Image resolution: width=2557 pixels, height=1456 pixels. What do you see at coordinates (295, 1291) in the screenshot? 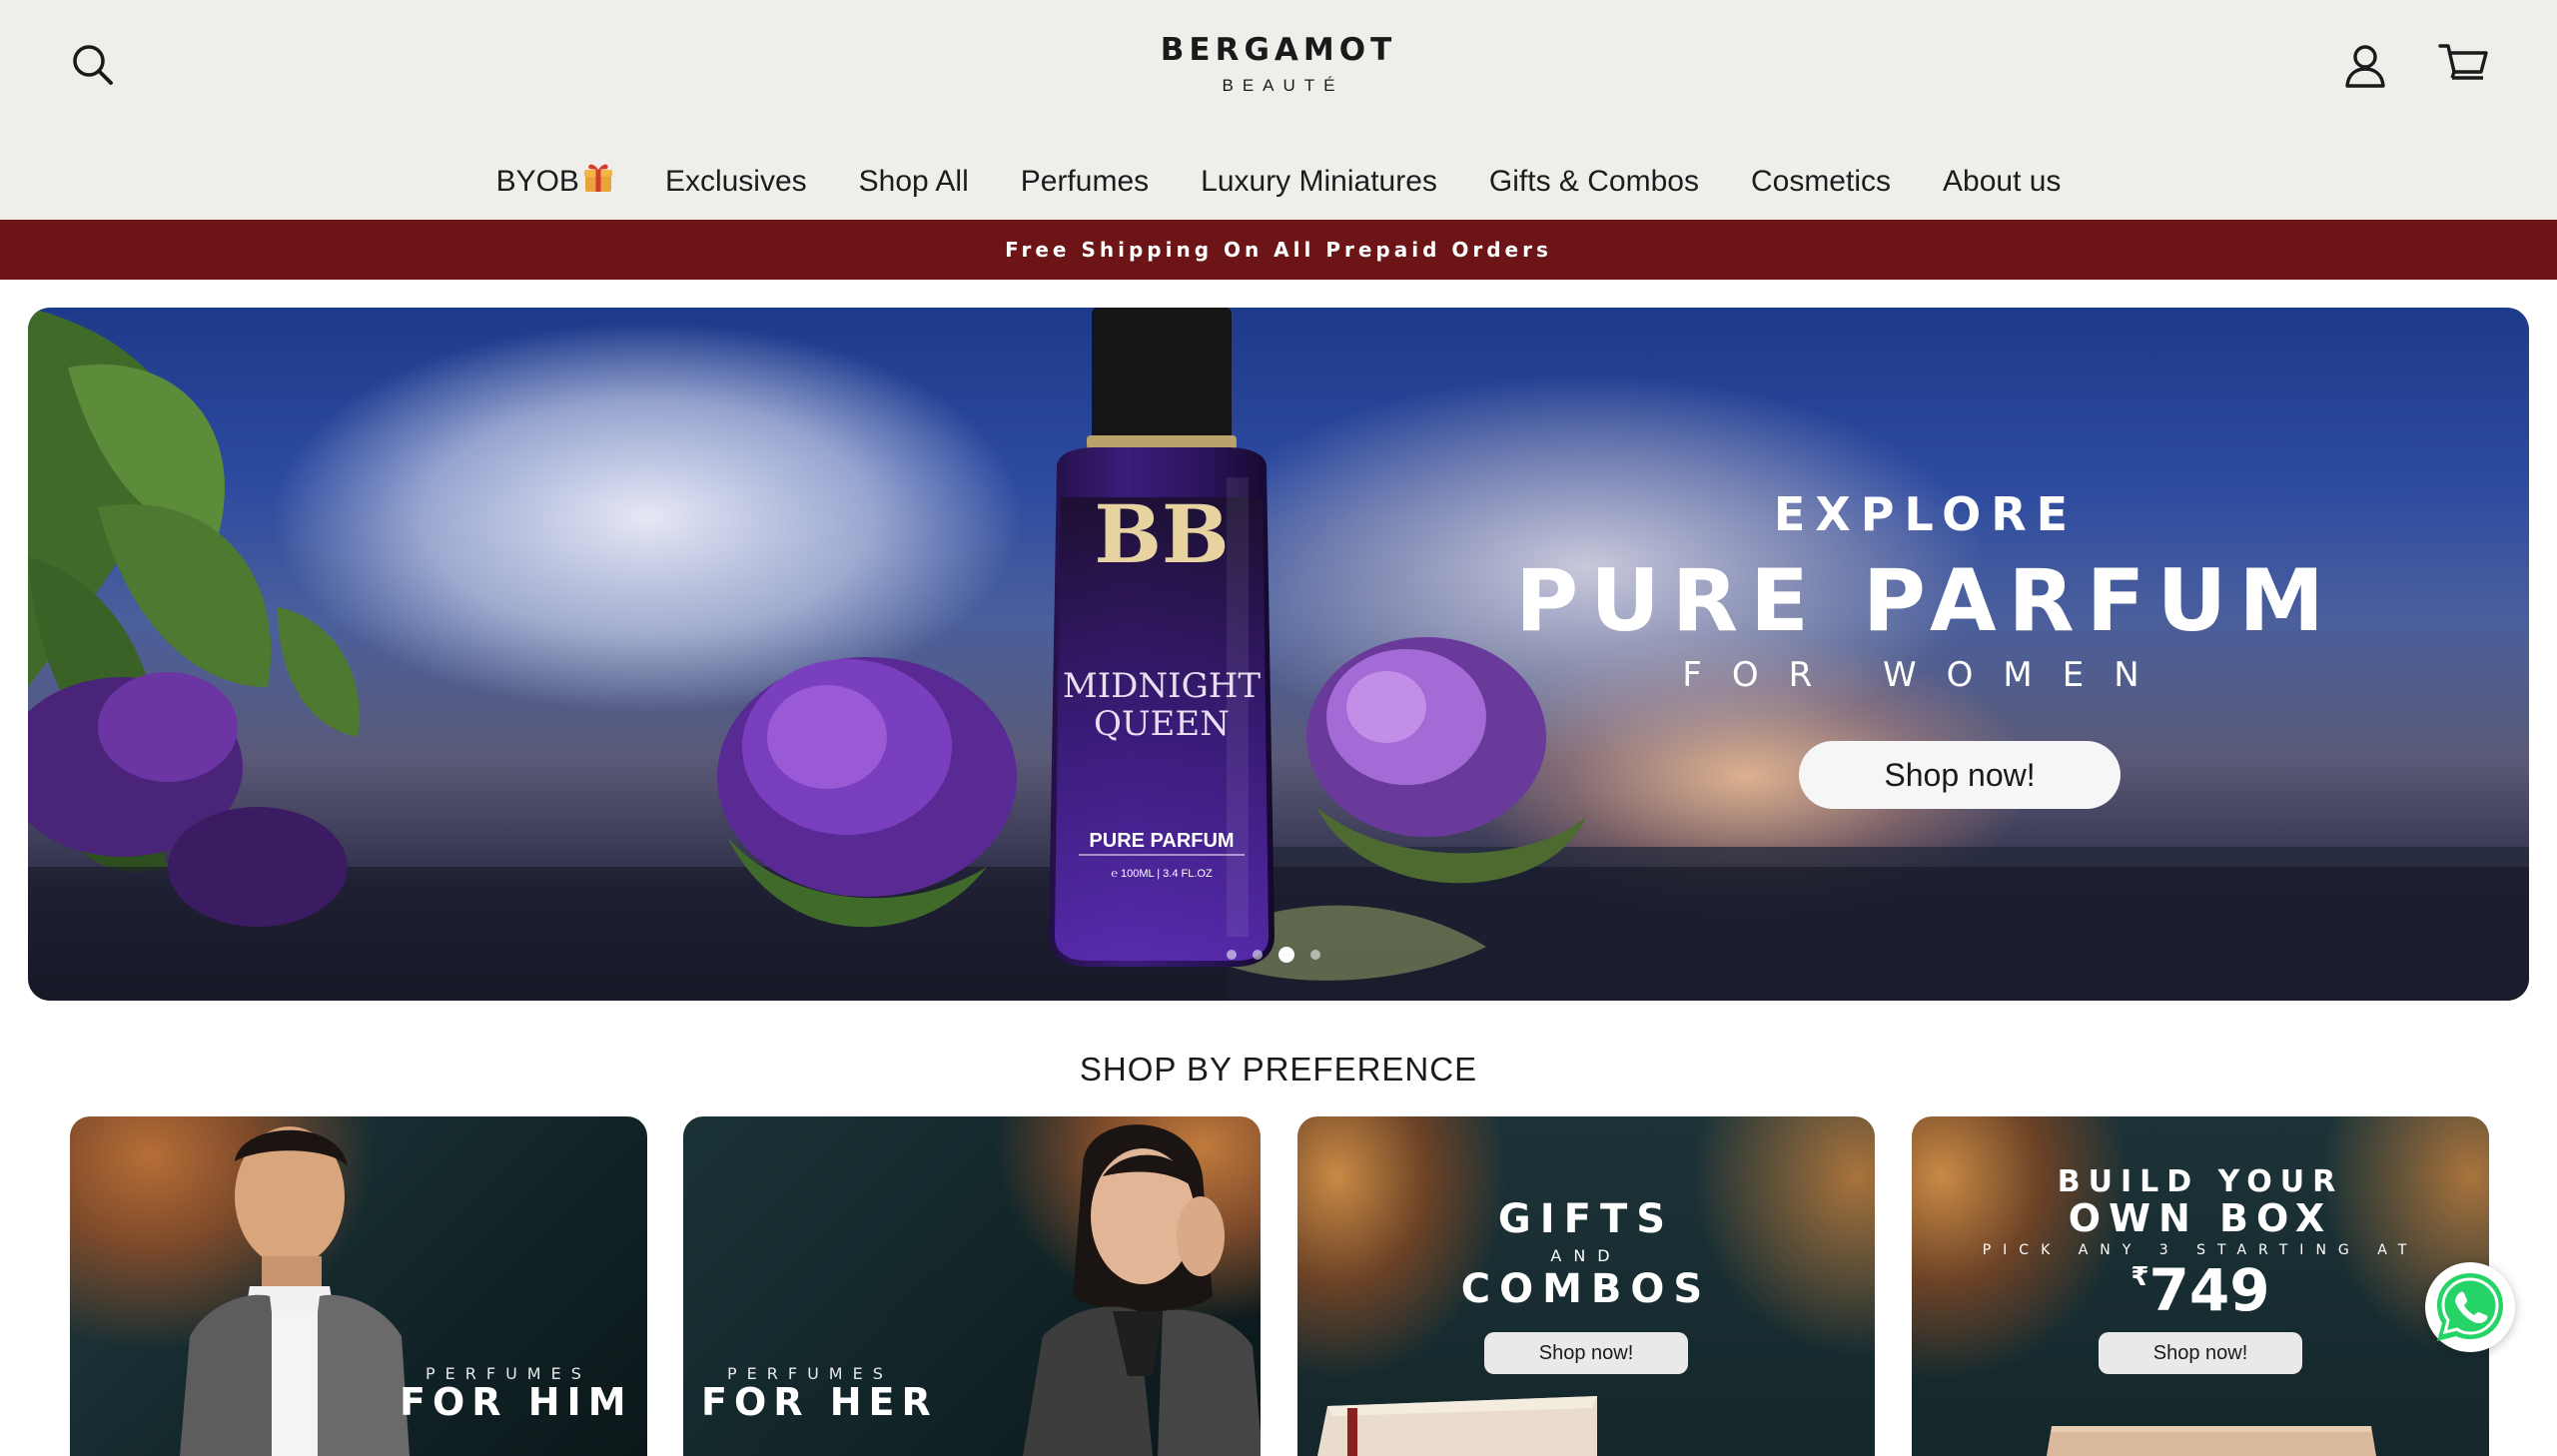
I see `male-model-image` at bounding box center [295, 1291].